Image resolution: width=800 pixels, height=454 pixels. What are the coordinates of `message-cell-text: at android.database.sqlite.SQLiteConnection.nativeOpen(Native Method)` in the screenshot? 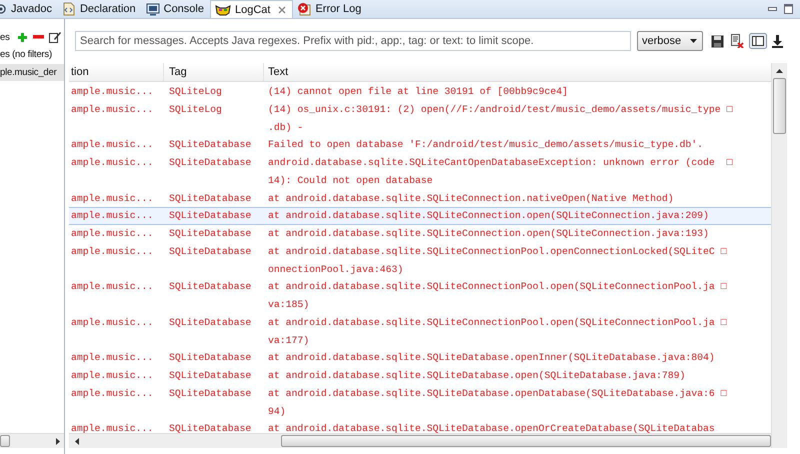 It's located at (471, 199).